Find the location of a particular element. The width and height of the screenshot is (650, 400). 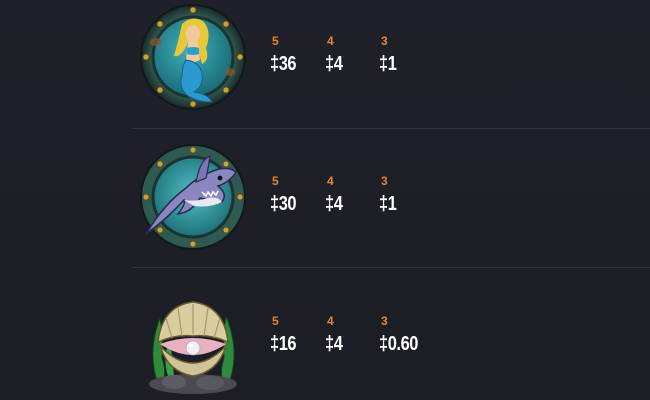

payout-amount: ‡36 is located at coordinates (283, 64).